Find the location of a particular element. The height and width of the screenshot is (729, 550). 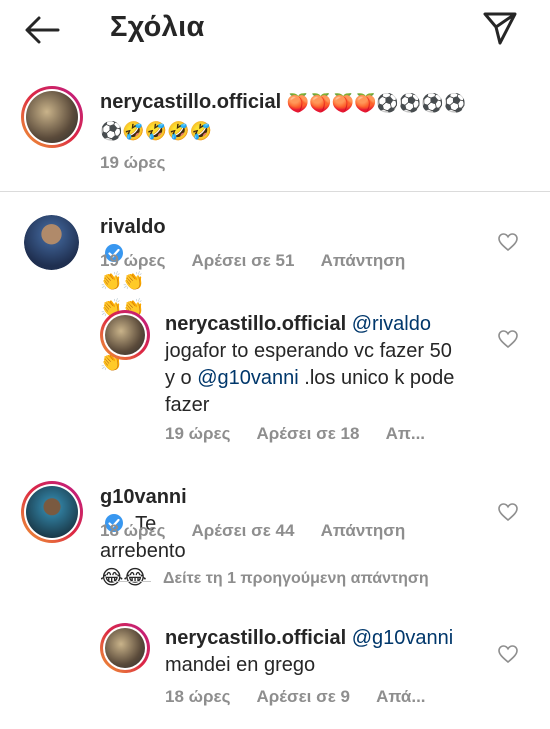

view-previous-replies: Δείτε τη 1 προηγούμενη απάντηση is located at coordinates (323, 582).